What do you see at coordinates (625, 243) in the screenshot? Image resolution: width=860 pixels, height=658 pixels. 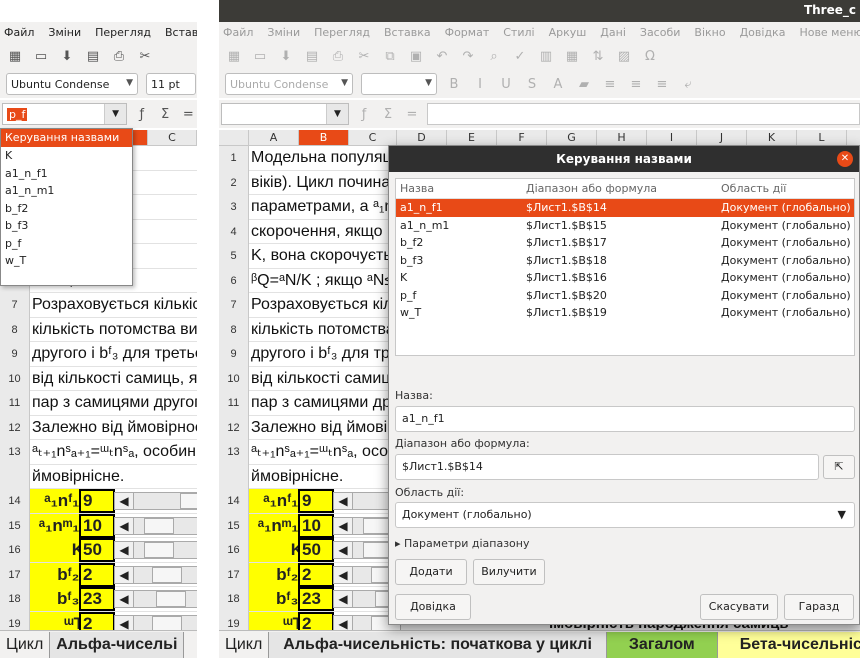 I see `name-row: b_f2 $Лист1.$B$17 Документ (глобально)` at bounding box center [625, 243].